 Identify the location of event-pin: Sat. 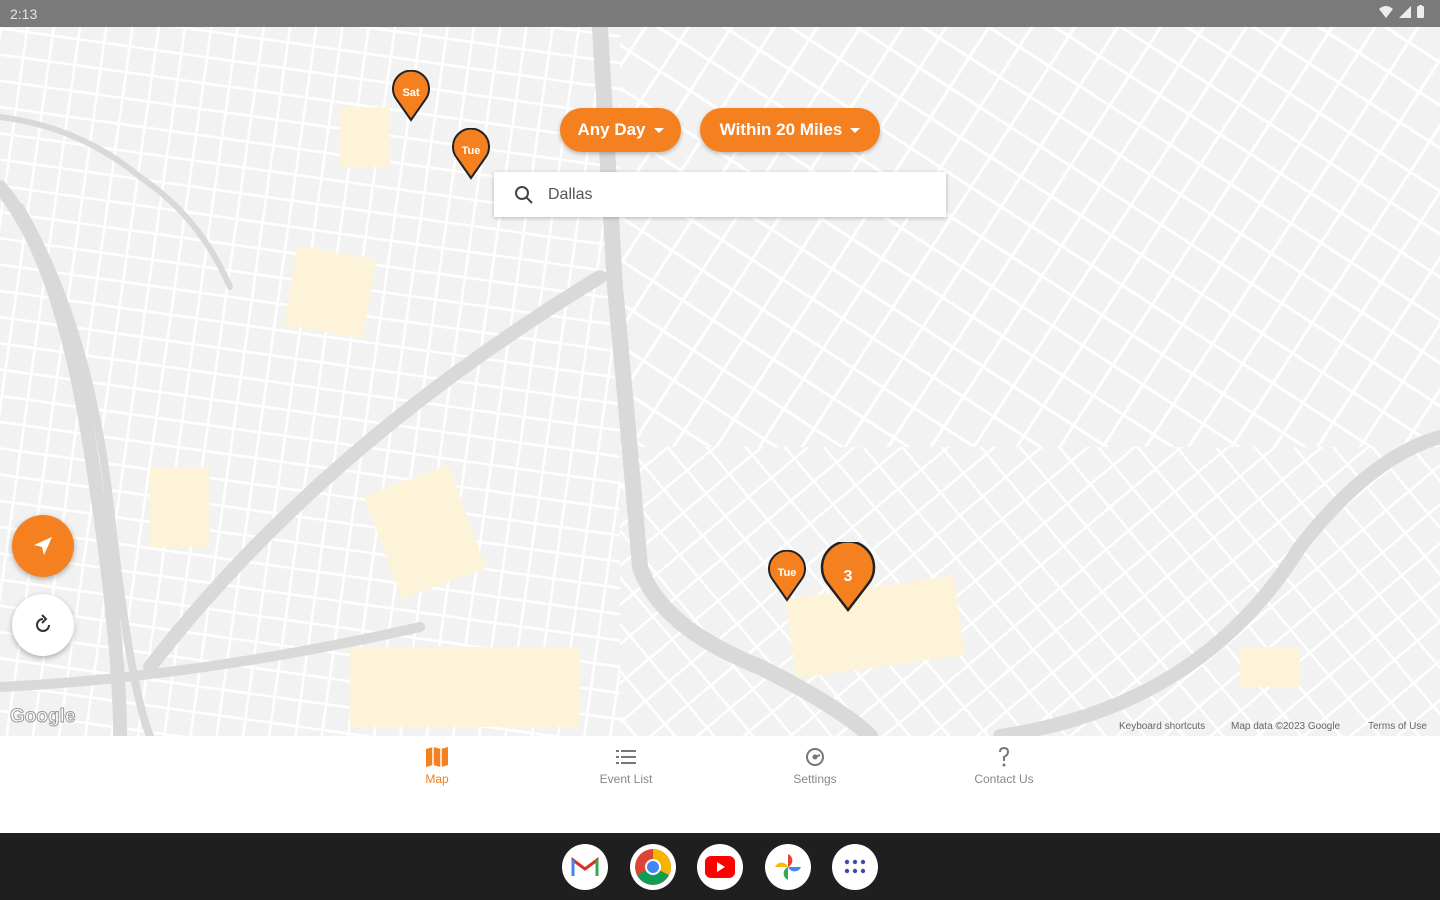
(411, 95).